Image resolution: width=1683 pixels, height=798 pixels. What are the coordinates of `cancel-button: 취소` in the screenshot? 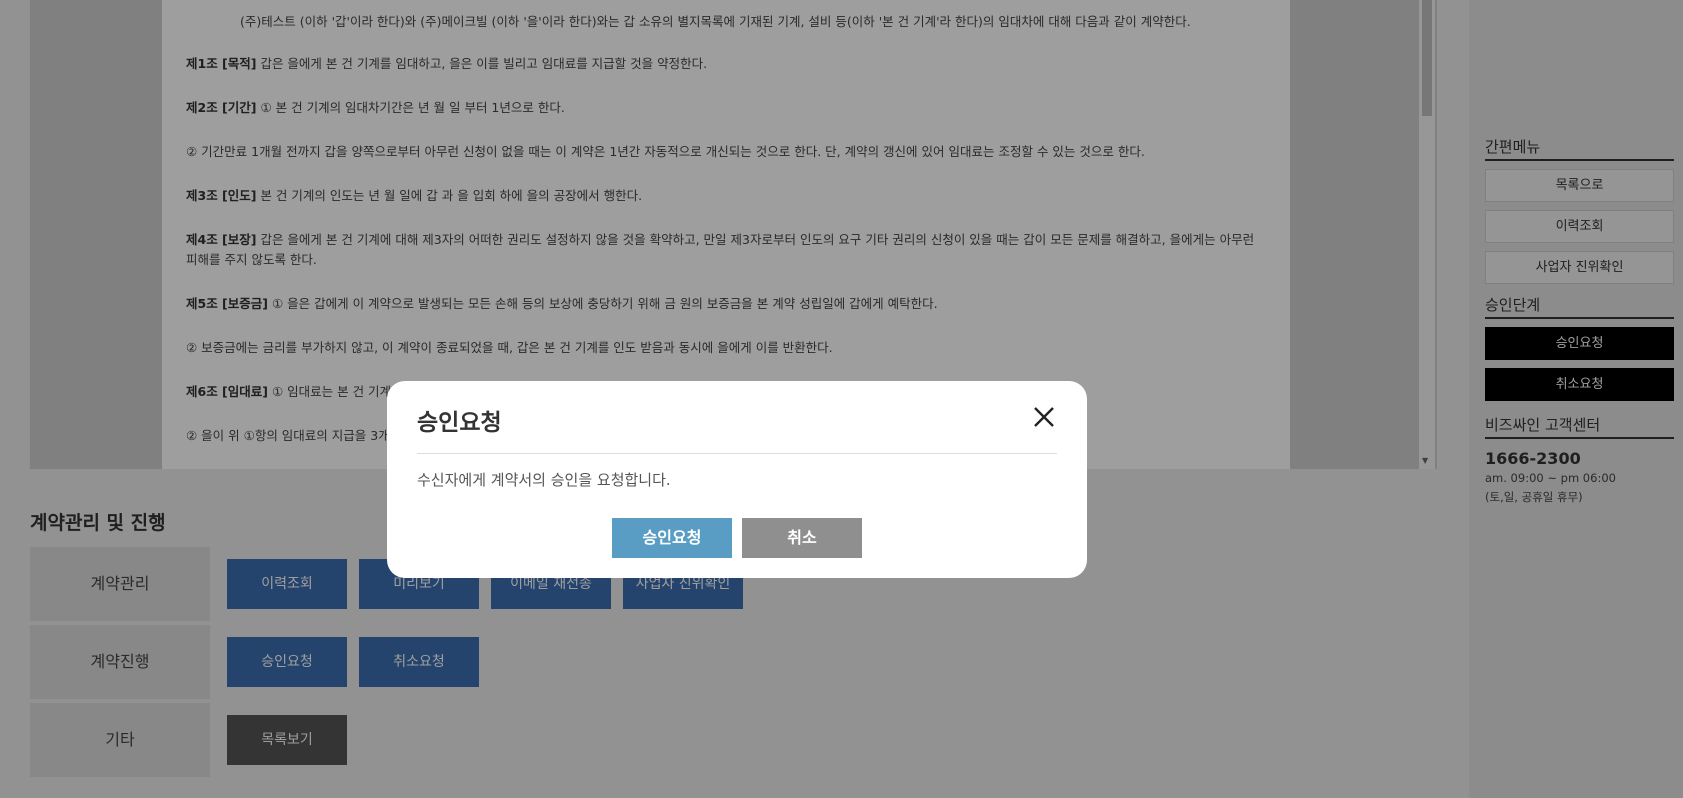 It's located at (802, 538).